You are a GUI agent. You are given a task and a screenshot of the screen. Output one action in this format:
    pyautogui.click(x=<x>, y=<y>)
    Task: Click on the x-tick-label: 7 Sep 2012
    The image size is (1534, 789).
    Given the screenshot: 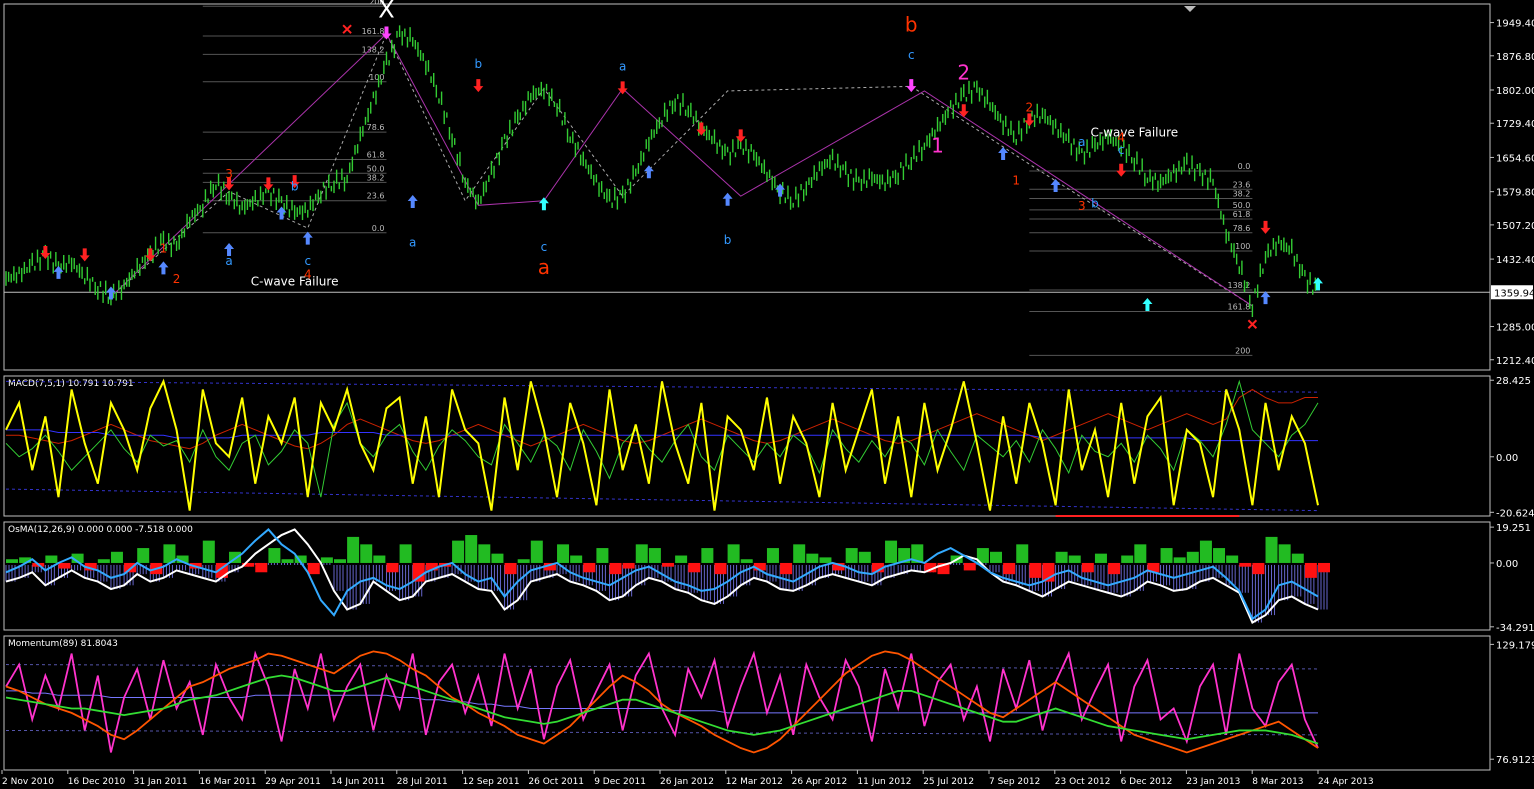 What is the action you would take?
    pyautogui.click(x=1014, y=782)
    